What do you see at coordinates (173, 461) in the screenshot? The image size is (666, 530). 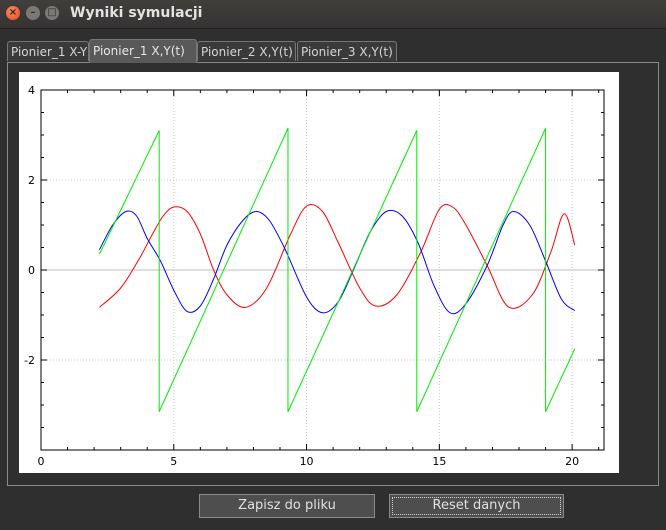 I see `x-tick-label: 5` at bounding box center [173, 461].